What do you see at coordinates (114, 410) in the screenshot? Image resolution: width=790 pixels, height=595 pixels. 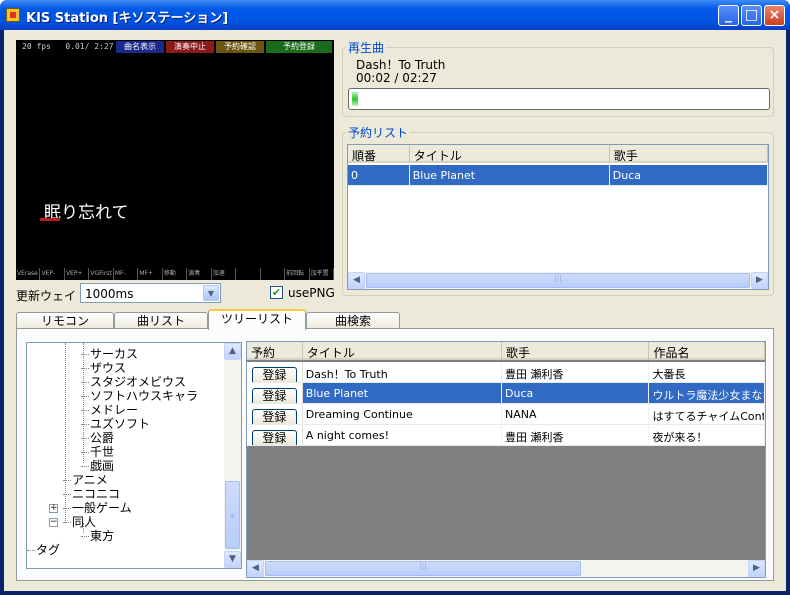 I see `tree-node: メドレー` at bounding box center [114, 410].